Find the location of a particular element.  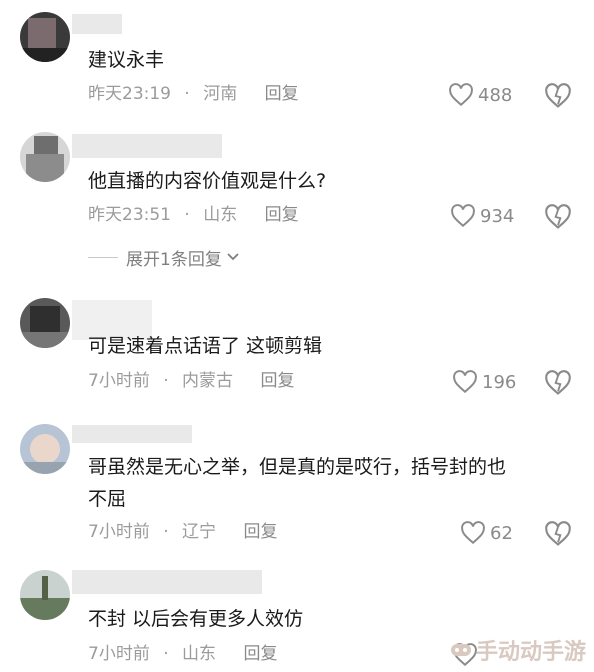

like-count: 488 is located at coordinates (495, 95).